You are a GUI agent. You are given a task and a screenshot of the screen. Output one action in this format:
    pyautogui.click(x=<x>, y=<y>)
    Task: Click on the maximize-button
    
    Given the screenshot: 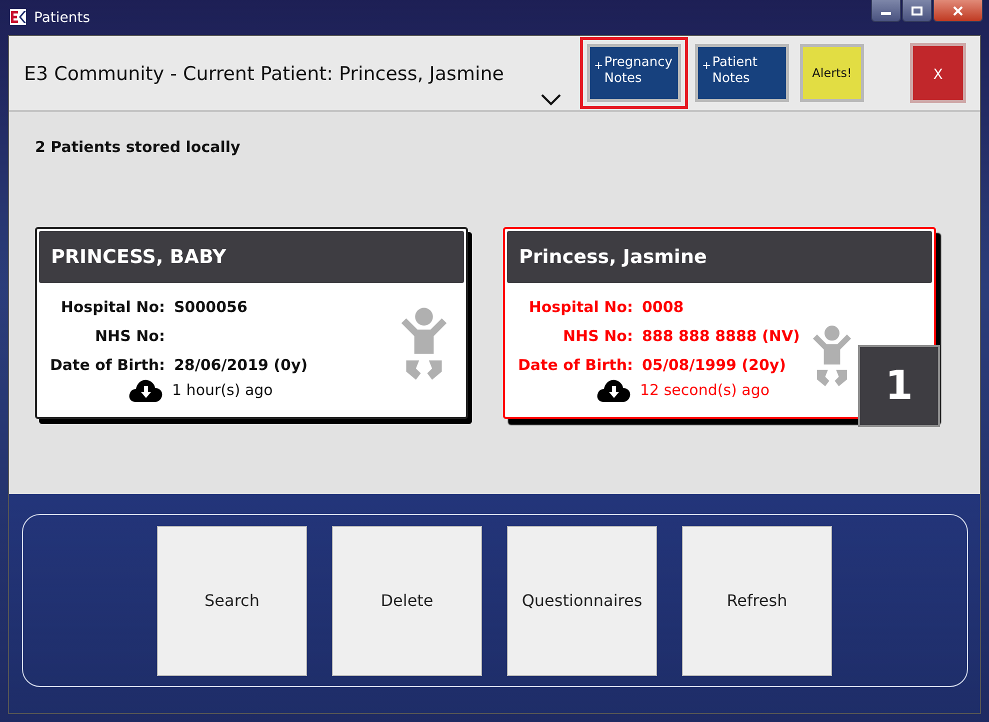 What is the action you would take?
    pyautogui.click(x=917, y=11)
    